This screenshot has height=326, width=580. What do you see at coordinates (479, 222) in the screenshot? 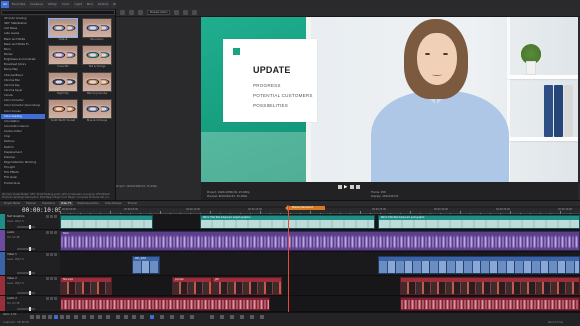
I see `title-clip: Mirror Title Text Advanced: post graphic` at bounding box center [479, 222].